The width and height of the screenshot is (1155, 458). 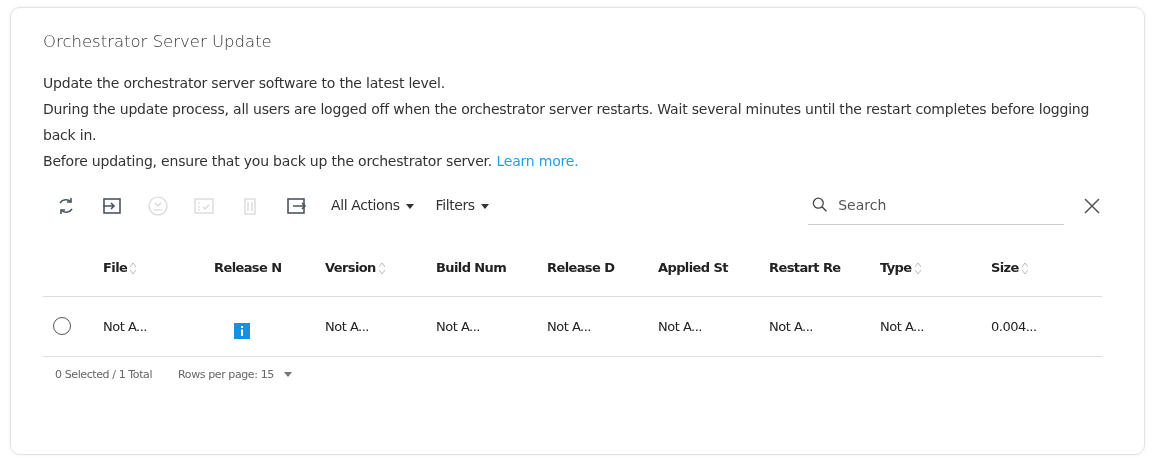 What do you see at coordinates (693, 268) in the screenshot?
I see `column-header: Applied St` at bounding box center [693, 268].